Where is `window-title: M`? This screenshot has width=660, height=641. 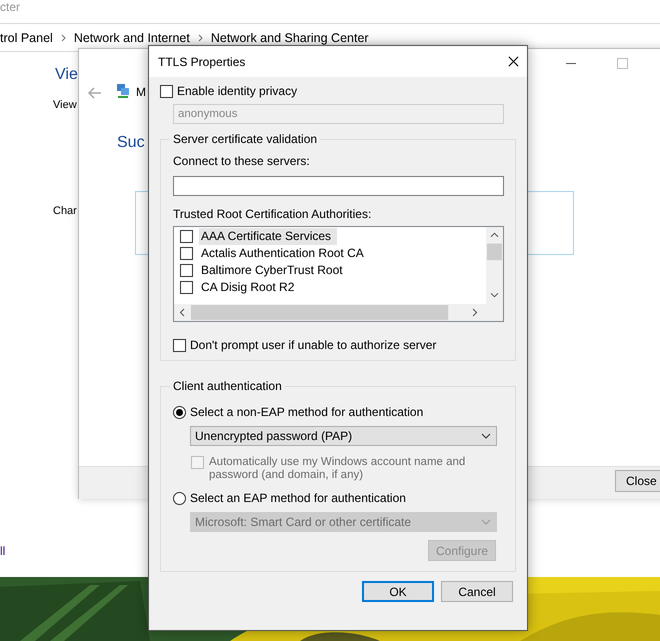
window-title: M is located at coordinates (141, 92).